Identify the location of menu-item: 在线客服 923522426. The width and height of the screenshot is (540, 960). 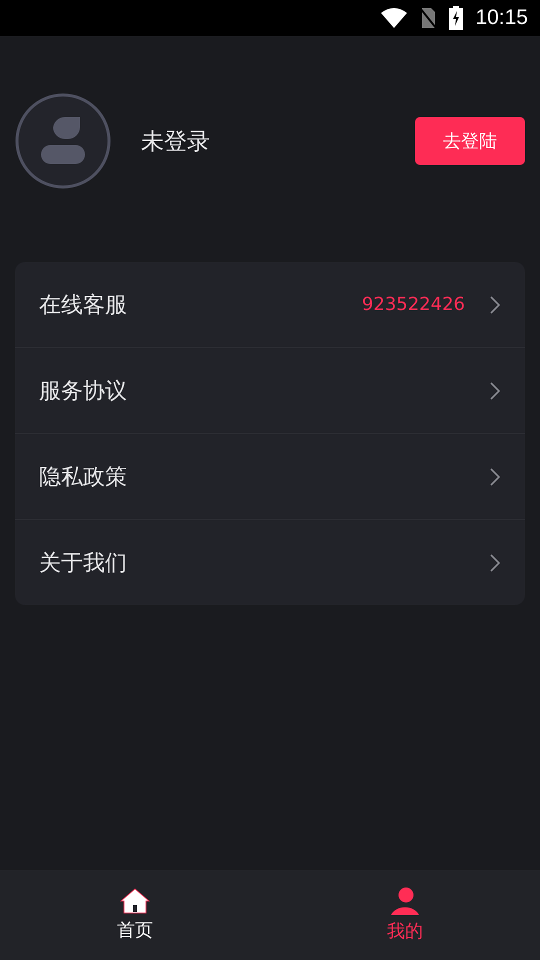
(270, 304).